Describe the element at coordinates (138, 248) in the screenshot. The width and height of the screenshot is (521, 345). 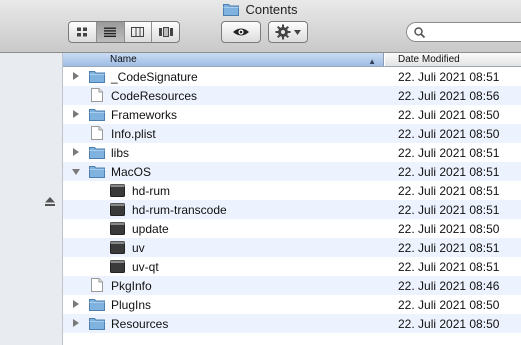
I see `file-name: uv` at that location.